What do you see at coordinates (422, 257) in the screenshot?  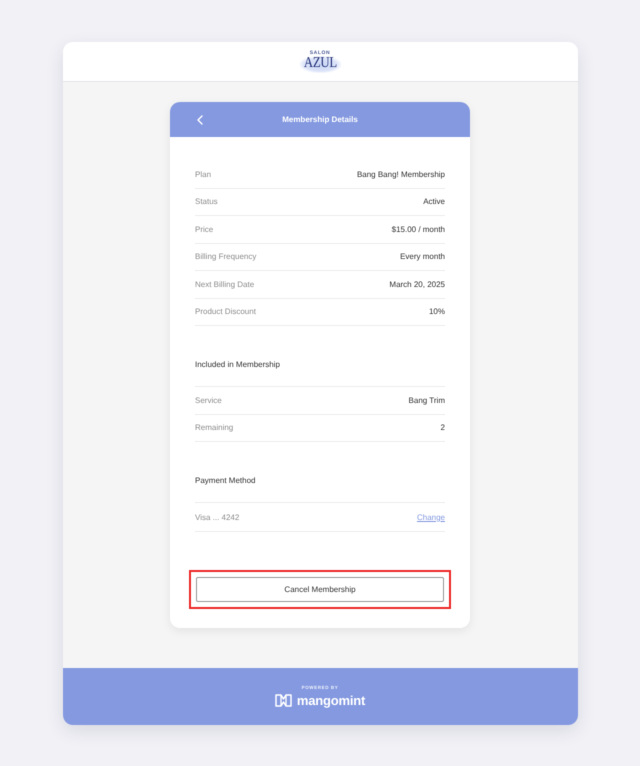 I see `detail-value: Every month` at bounding box center [422, 257].